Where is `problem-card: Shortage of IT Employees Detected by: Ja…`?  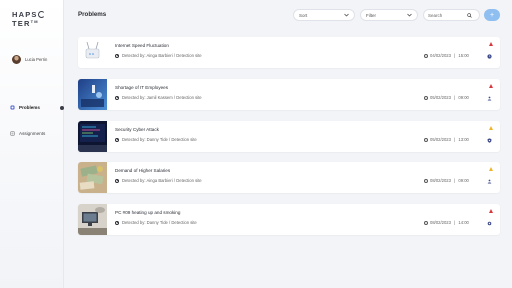
problem-card: Shortage of IT Employees Detected by: Ja… is located at coordinates (289, 94).